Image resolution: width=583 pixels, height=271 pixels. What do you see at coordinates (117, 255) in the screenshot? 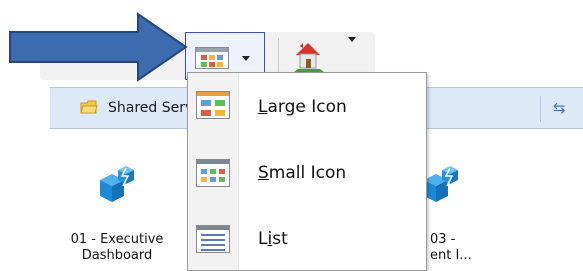
I see `tile-title-line: Dashboard` at bounding box center [117, 255].